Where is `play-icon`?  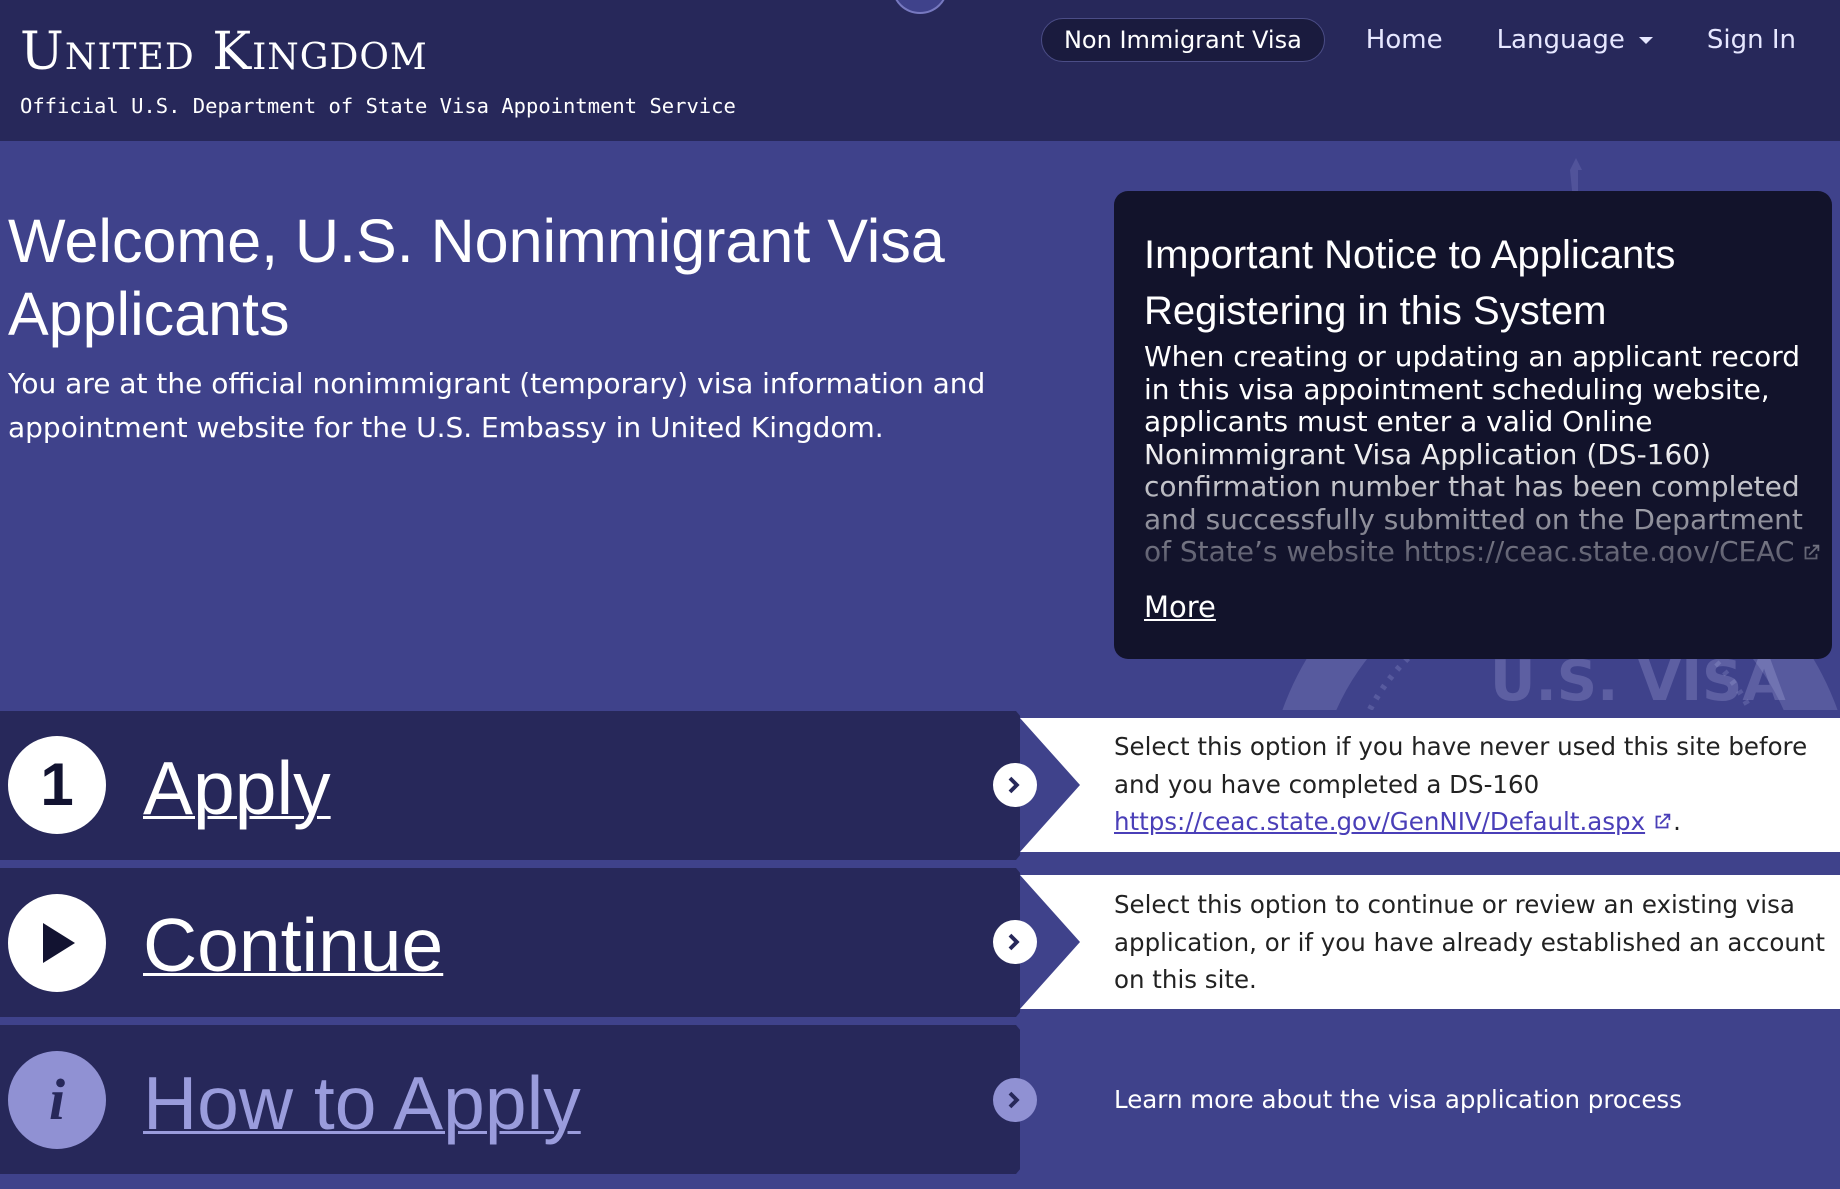 play-icon is located at coordinates (57, 943).